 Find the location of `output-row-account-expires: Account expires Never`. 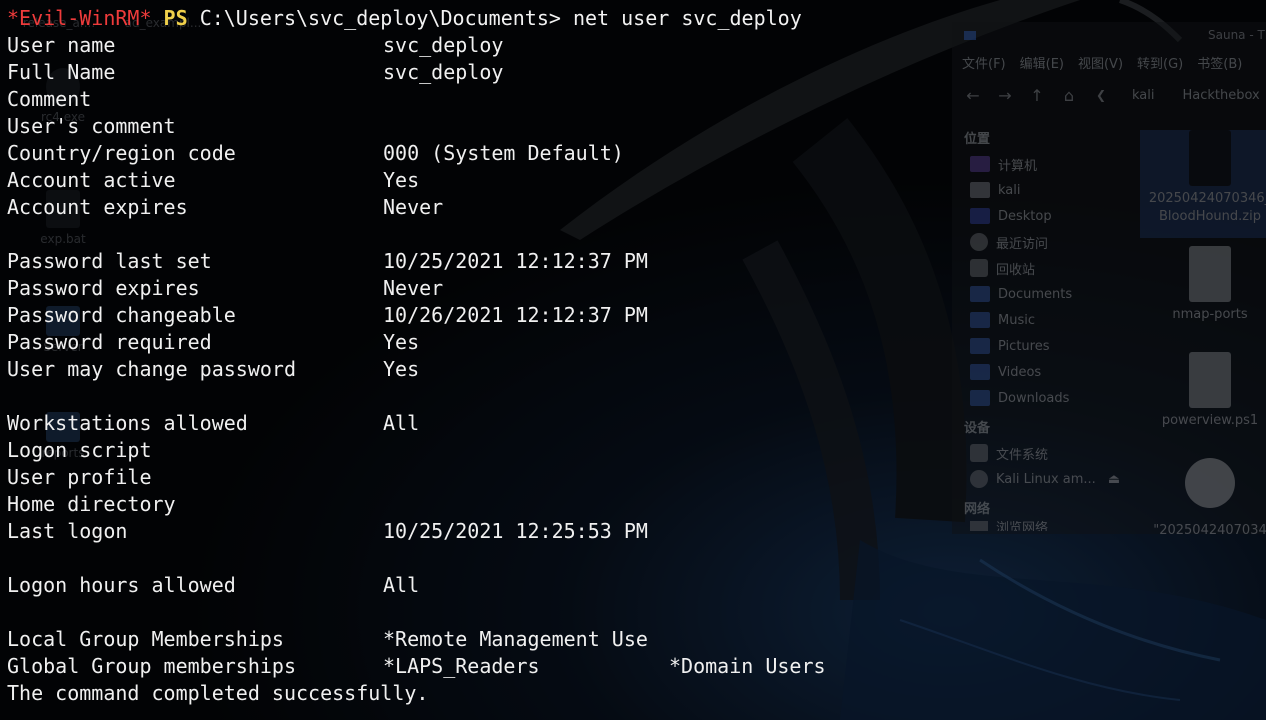

output-row-account-expires: Account expires Never is located at coordinates (632, 207).